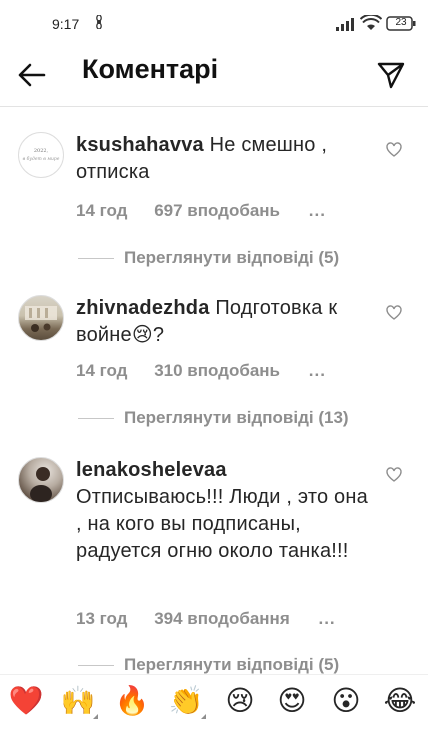 The height and width of the screenshot is (733, 428). What do you see at coordinates (214, 23) in the screenshot?
I see `status-bar: 9:17 23` at bounding box center [214, 23].